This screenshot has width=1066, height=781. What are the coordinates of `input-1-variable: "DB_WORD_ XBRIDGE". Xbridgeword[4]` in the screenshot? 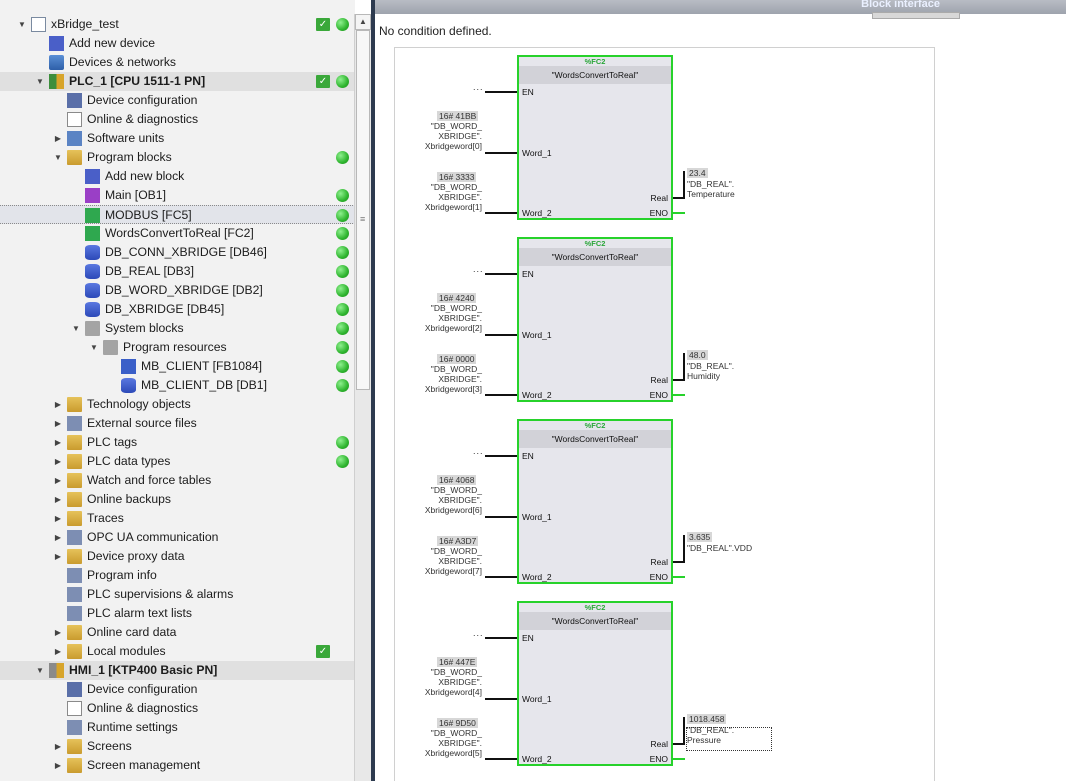 It's located at (444, 682).